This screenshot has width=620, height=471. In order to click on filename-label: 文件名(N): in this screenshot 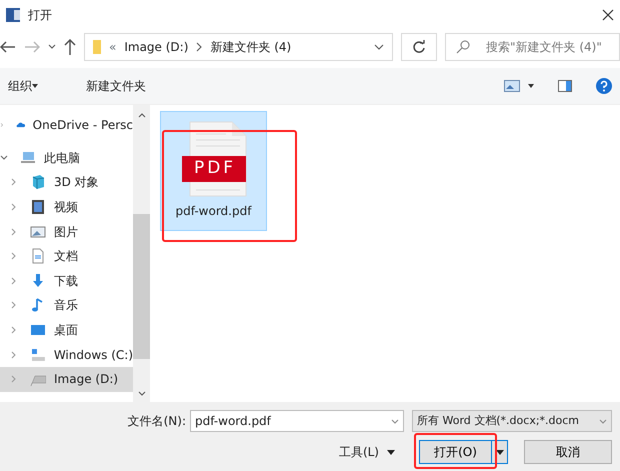, I will do `click(157, 421)`.